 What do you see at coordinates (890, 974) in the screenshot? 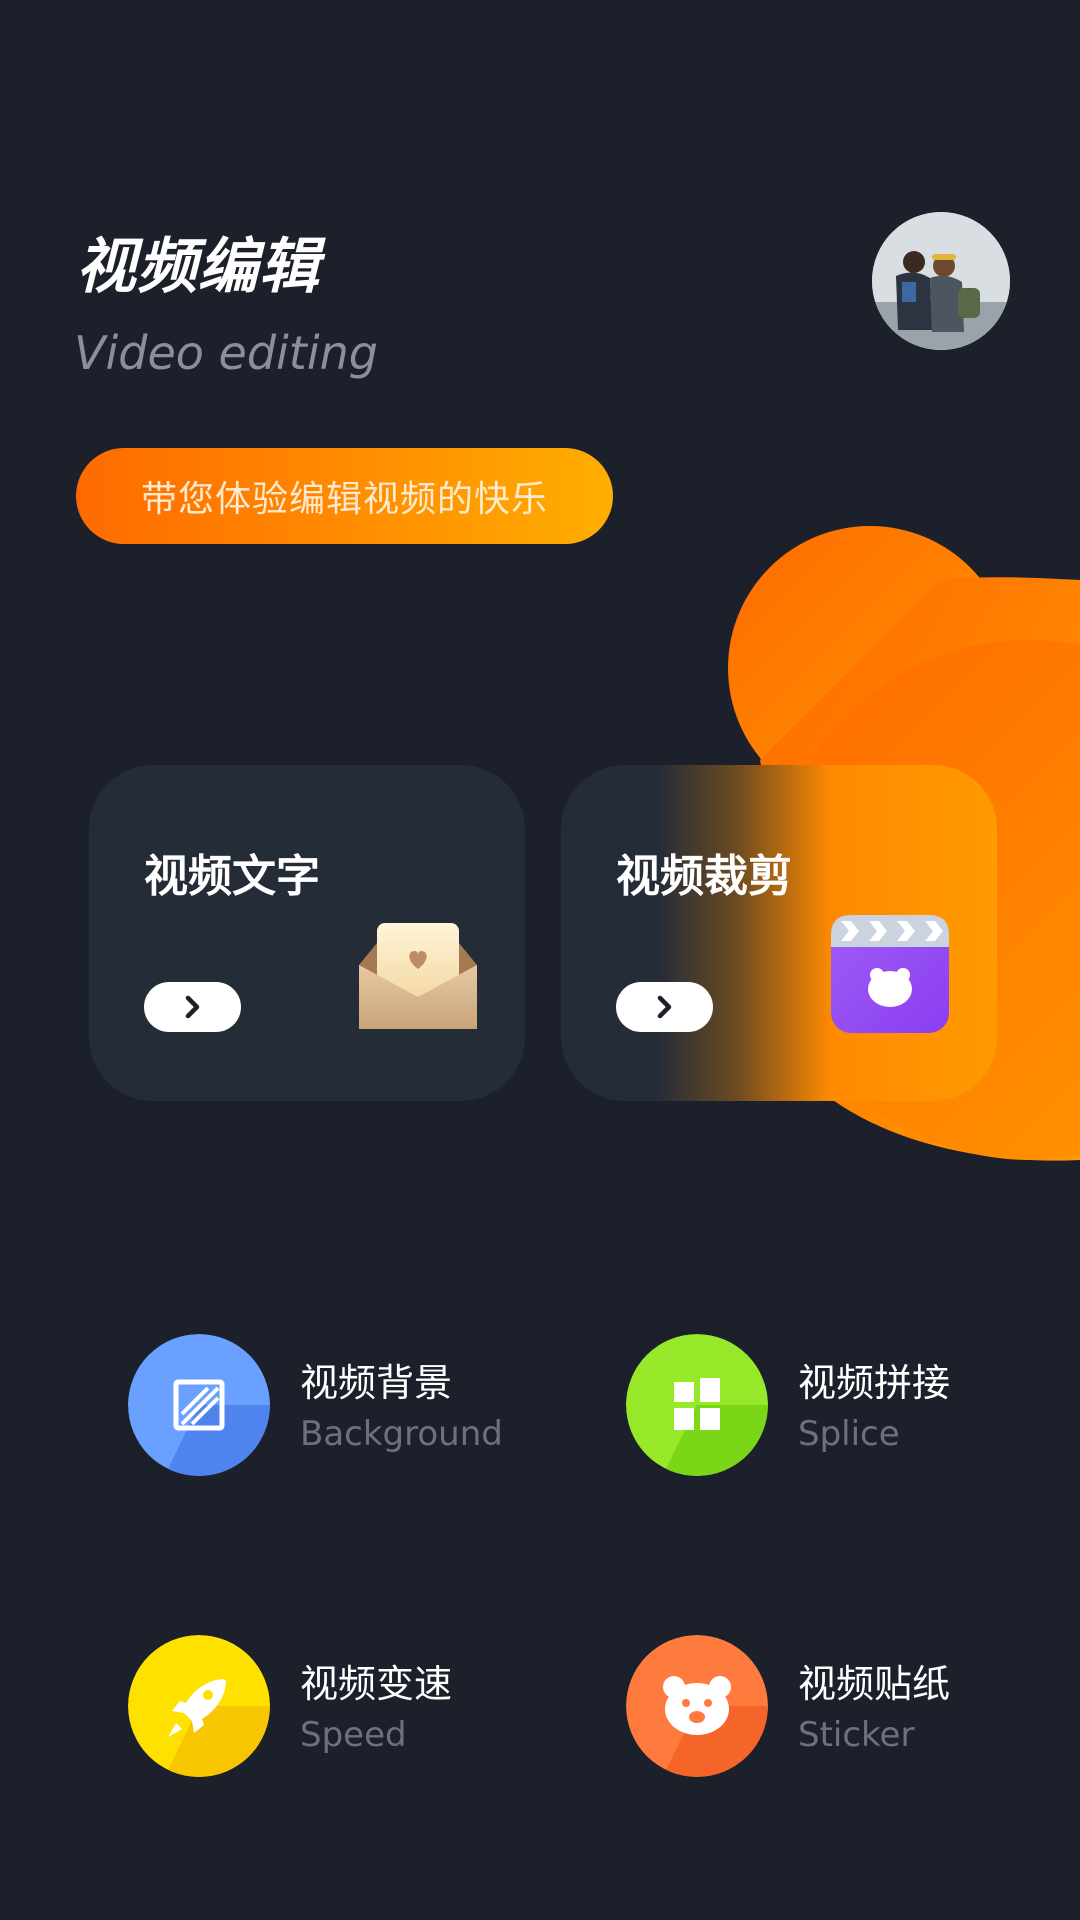
I see `clapperboard-bear-icon` at bounding box center [890, 974].